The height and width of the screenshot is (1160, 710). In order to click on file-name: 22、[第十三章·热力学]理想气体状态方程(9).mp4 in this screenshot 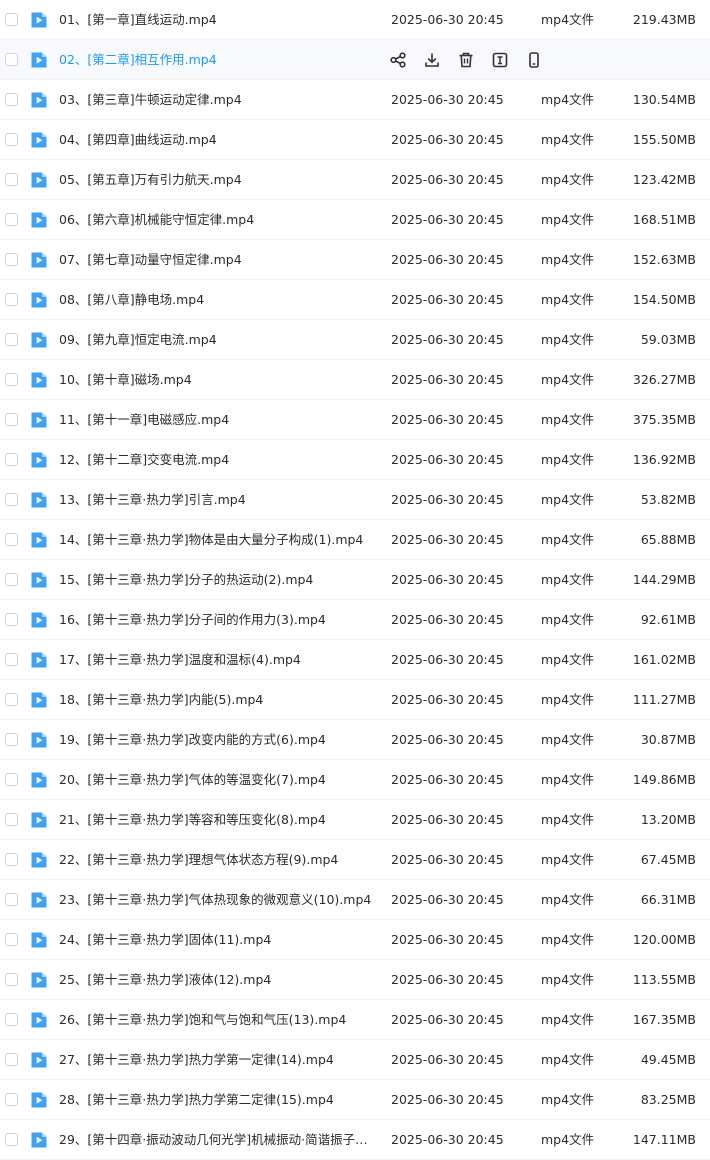, I will do `click(219, 860)`.